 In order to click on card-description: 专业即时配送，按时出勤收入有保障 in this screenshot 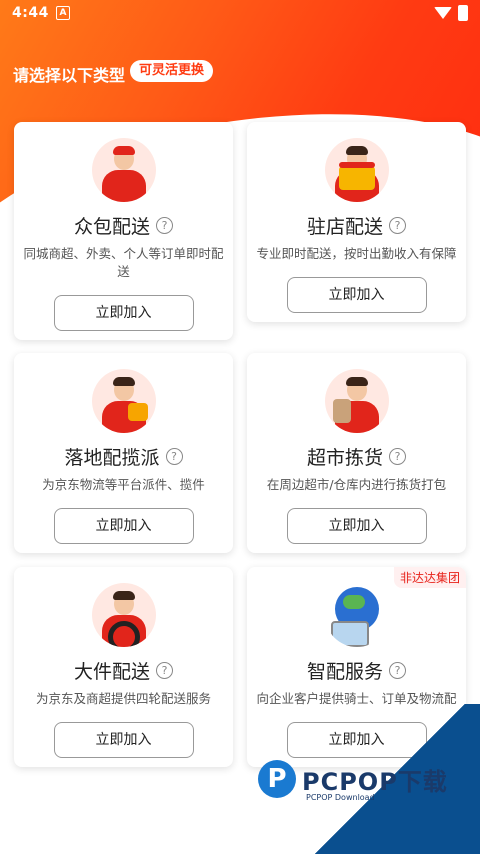, I will do `click(356, 253)`.